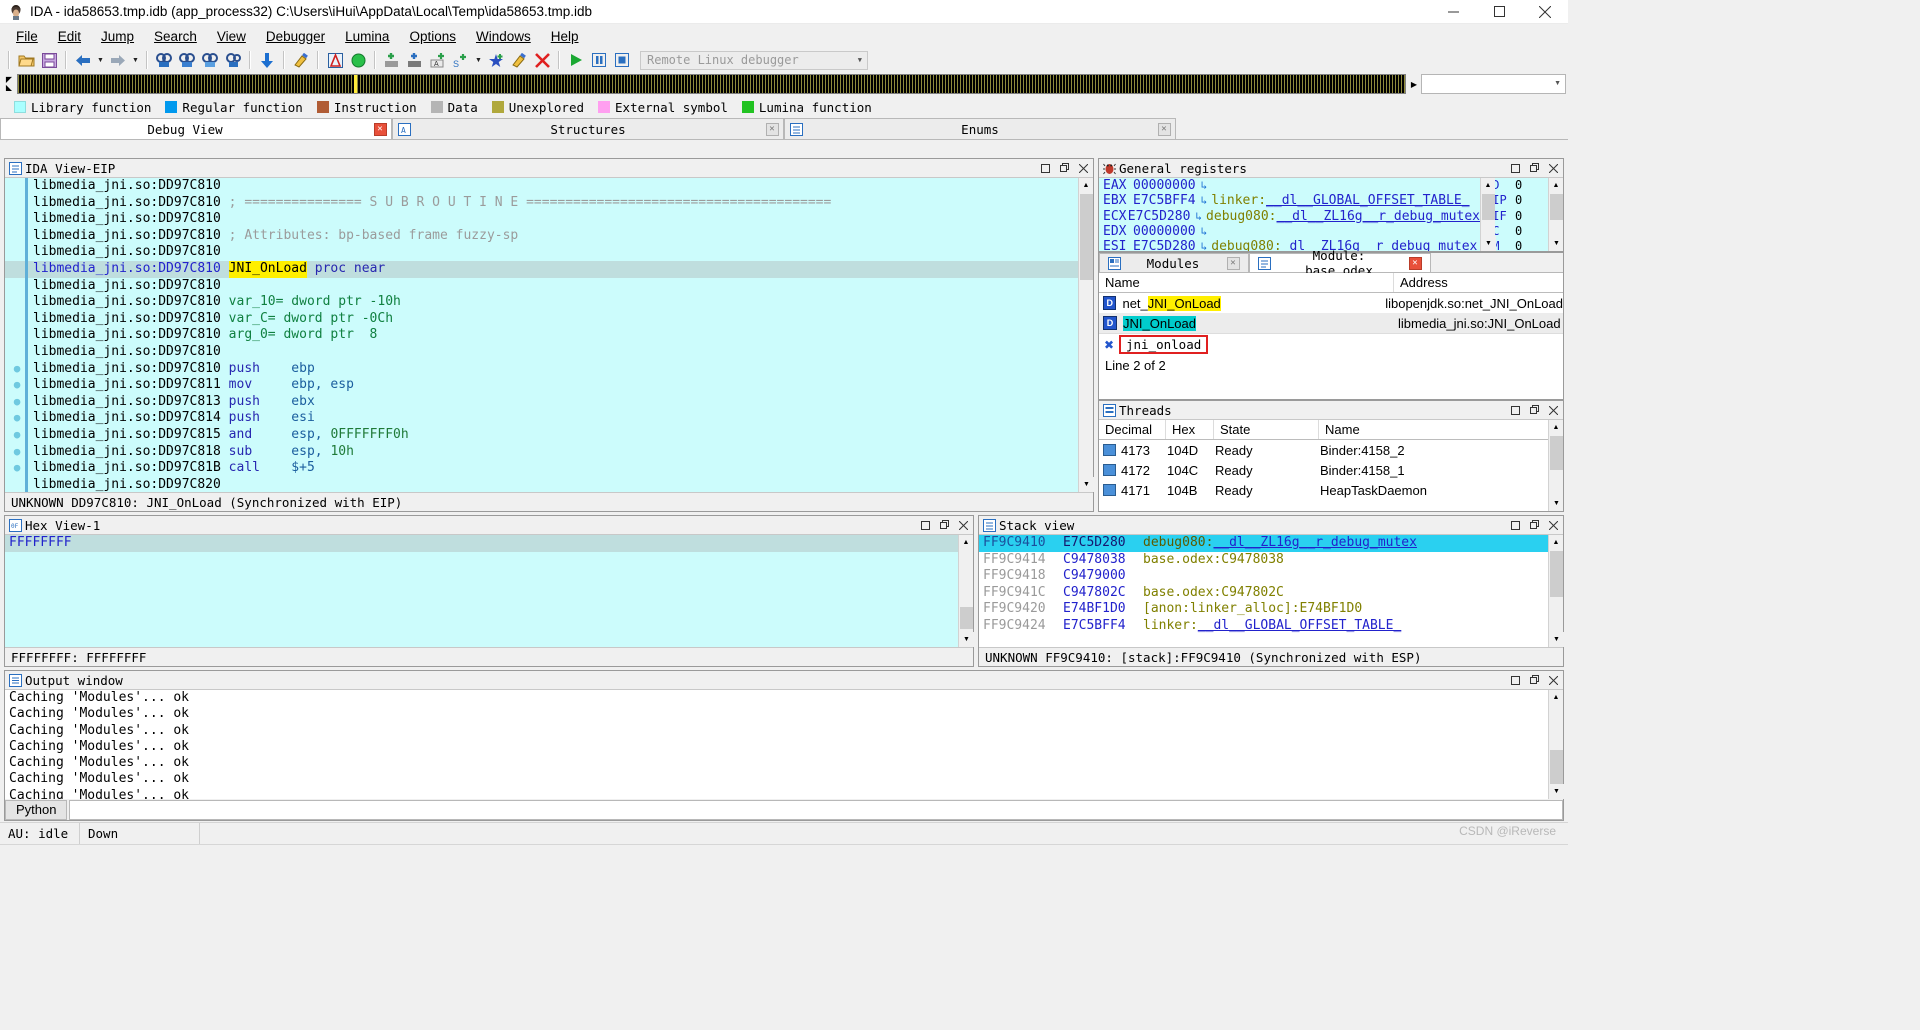 The height and width of the screenshot is (1030, 1920). What do you see at coordinates (754, 60) in the screenshot?
I see `debugger-select: Remote Linux debugger ▼` at bounding box center [754, 60].